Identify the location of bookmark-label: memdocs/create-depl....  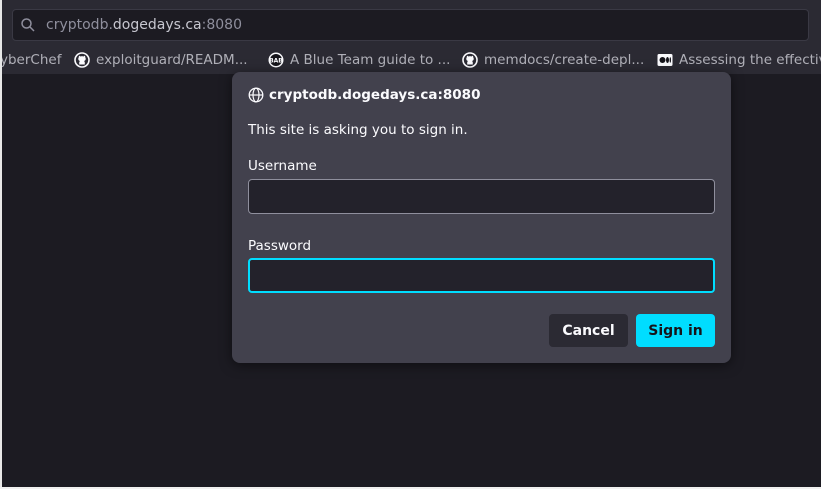
(564, 60).